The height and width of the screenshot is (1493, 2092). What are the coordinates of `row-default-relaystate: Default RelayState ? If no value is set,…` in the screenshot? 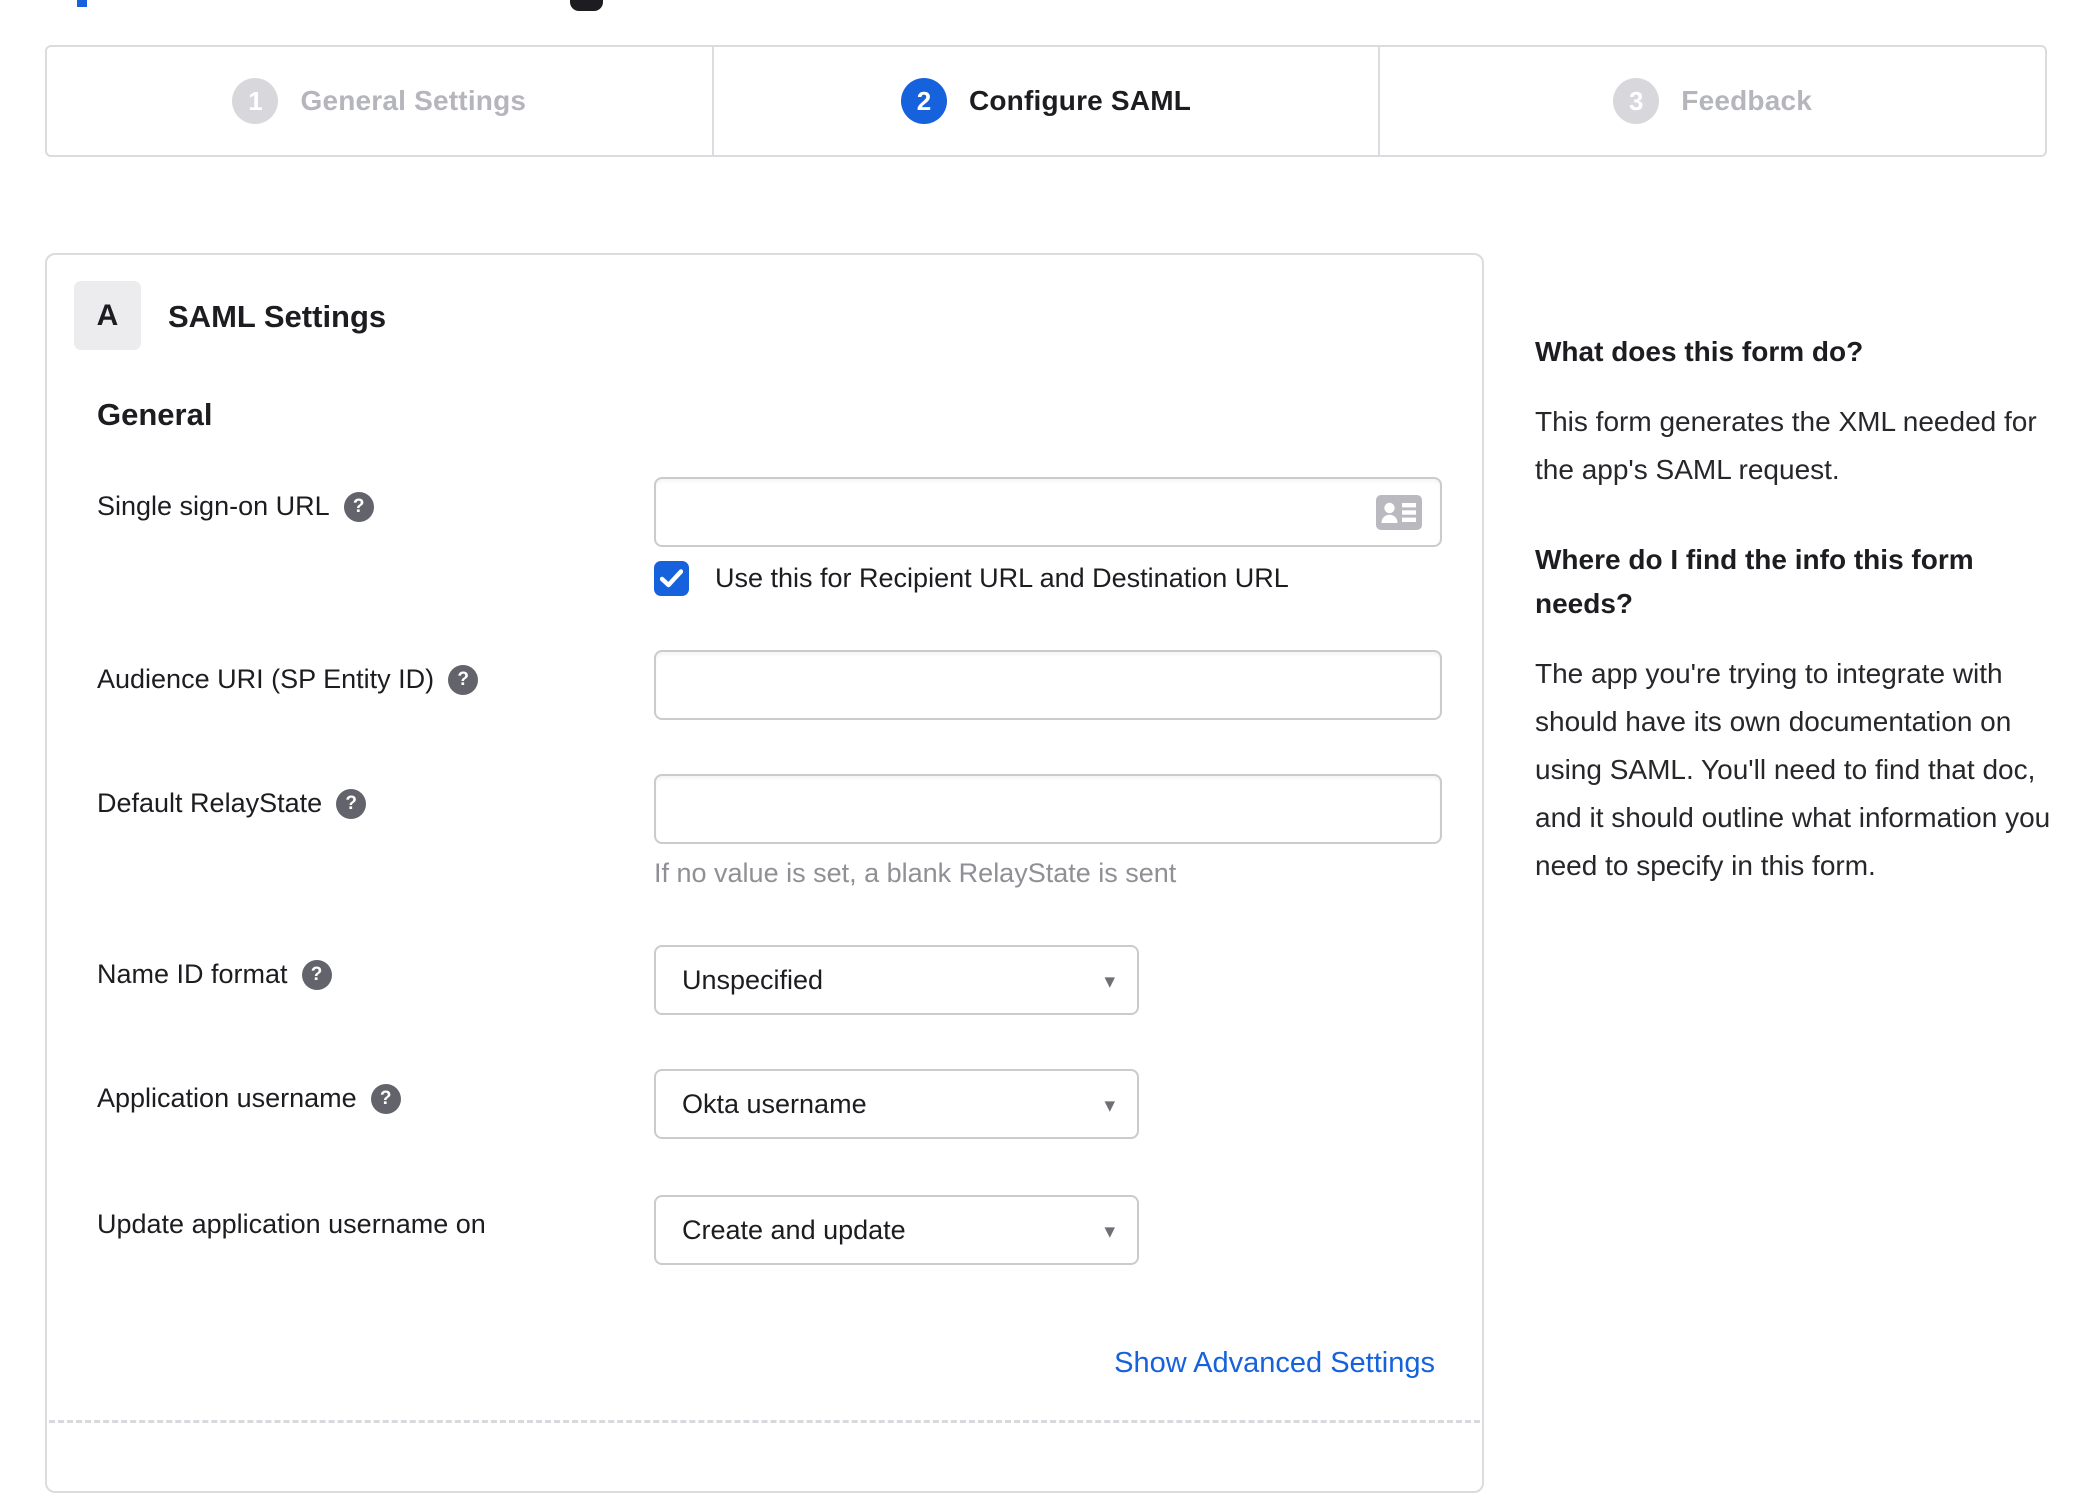 It's located at (764, 839).